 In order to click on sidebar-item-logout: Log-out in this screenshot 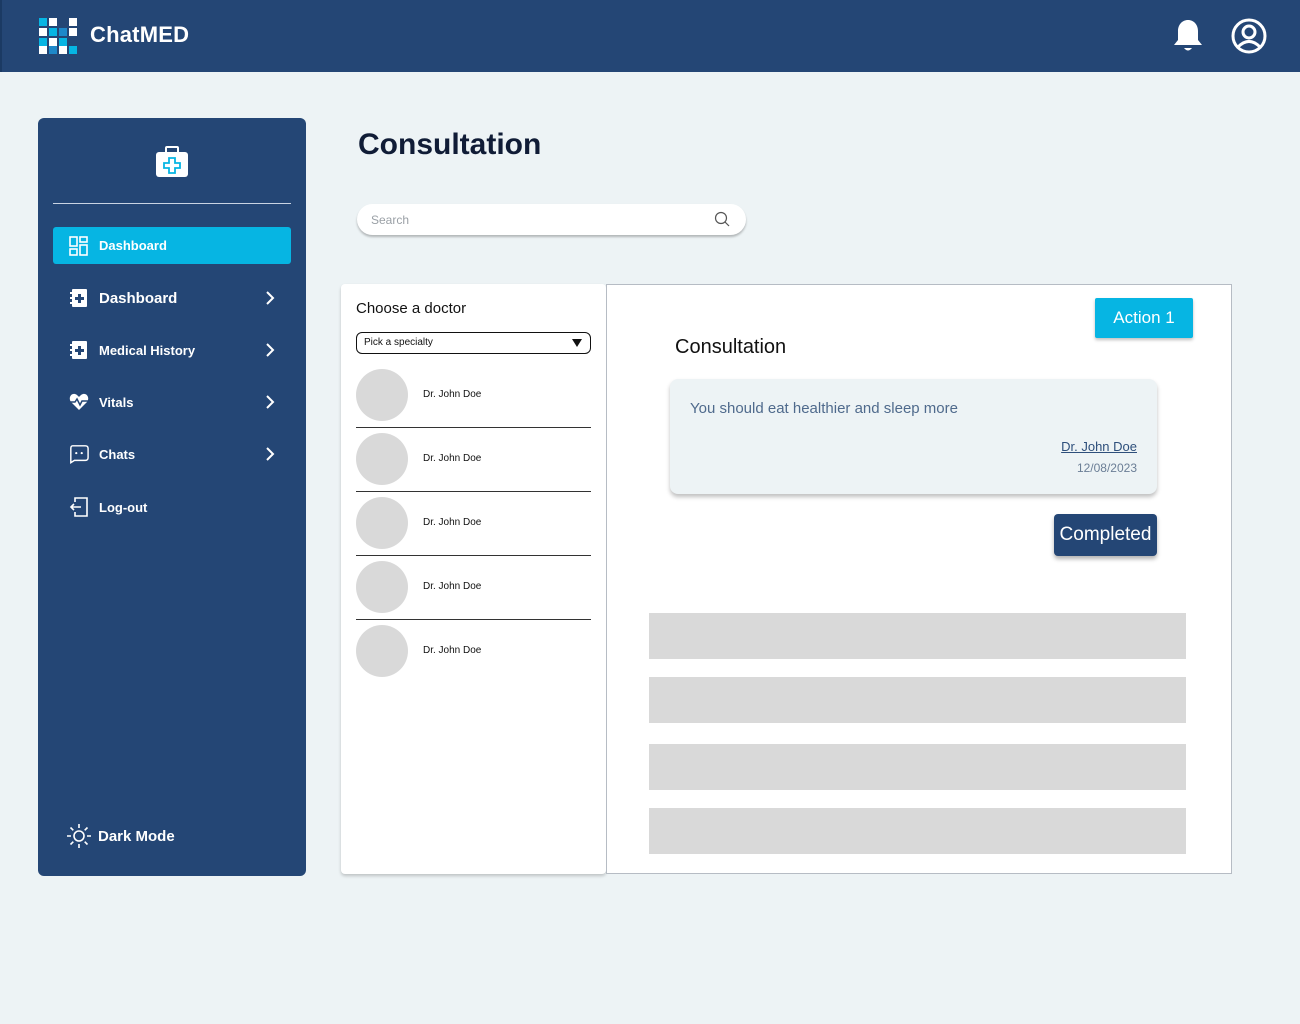, I will do `click(172, 507)`.